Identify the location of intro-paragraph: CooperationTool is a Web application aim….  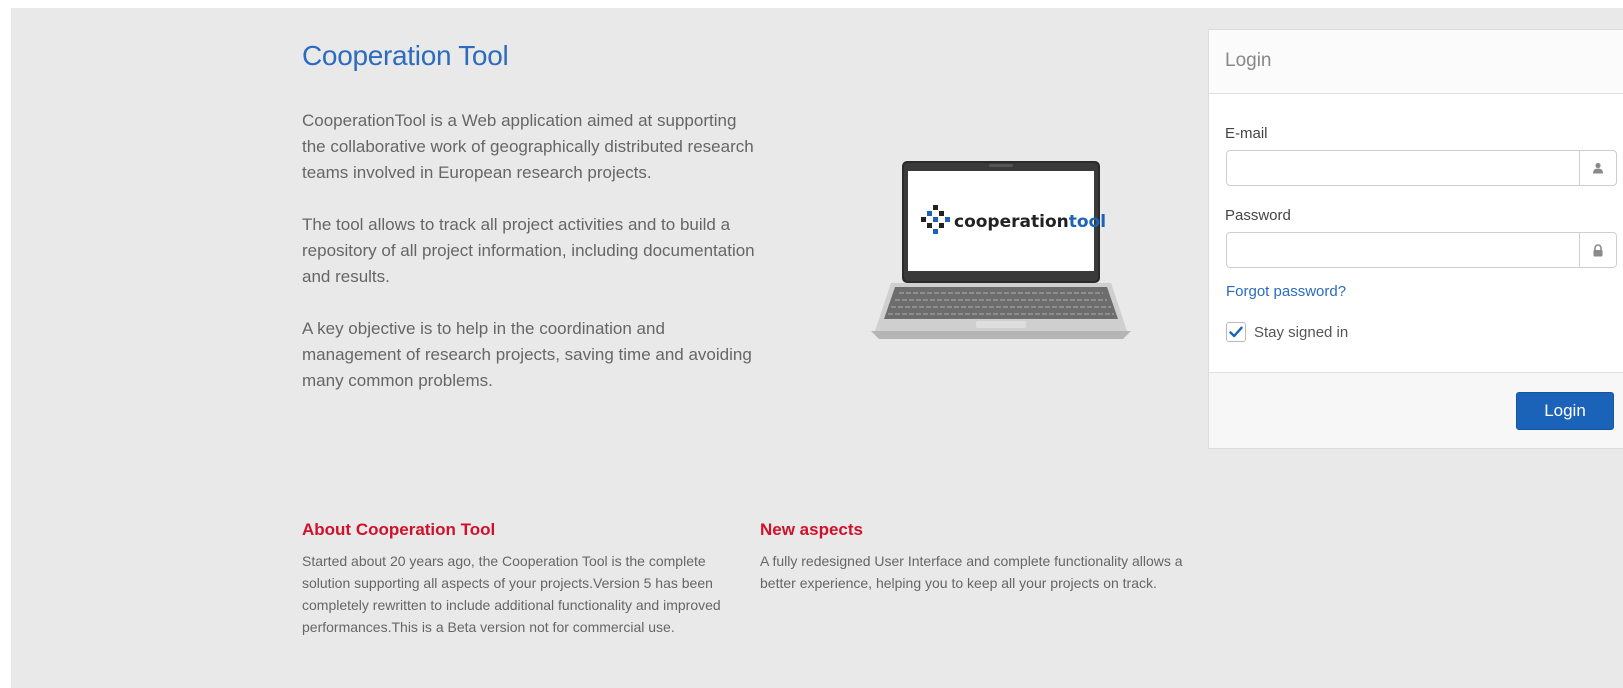
(528, 146).